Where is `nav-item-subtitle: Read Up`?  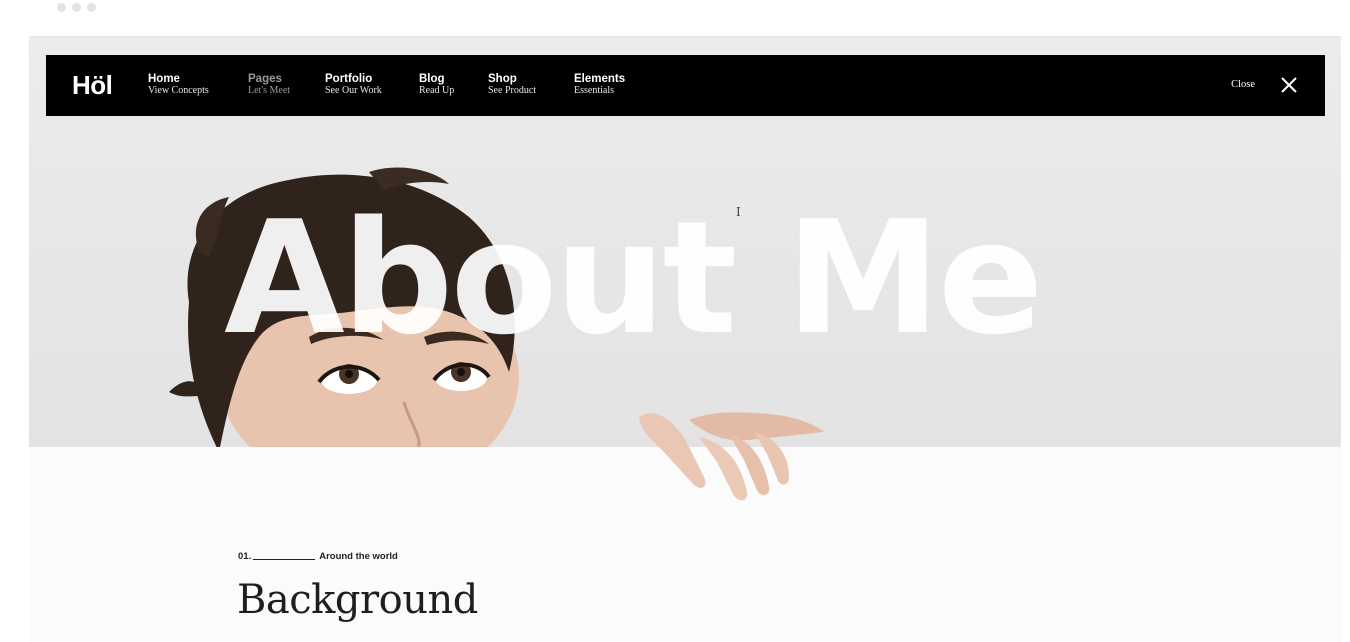
nav-item-subtitle: Read Up is located at coordinates (437, 90).